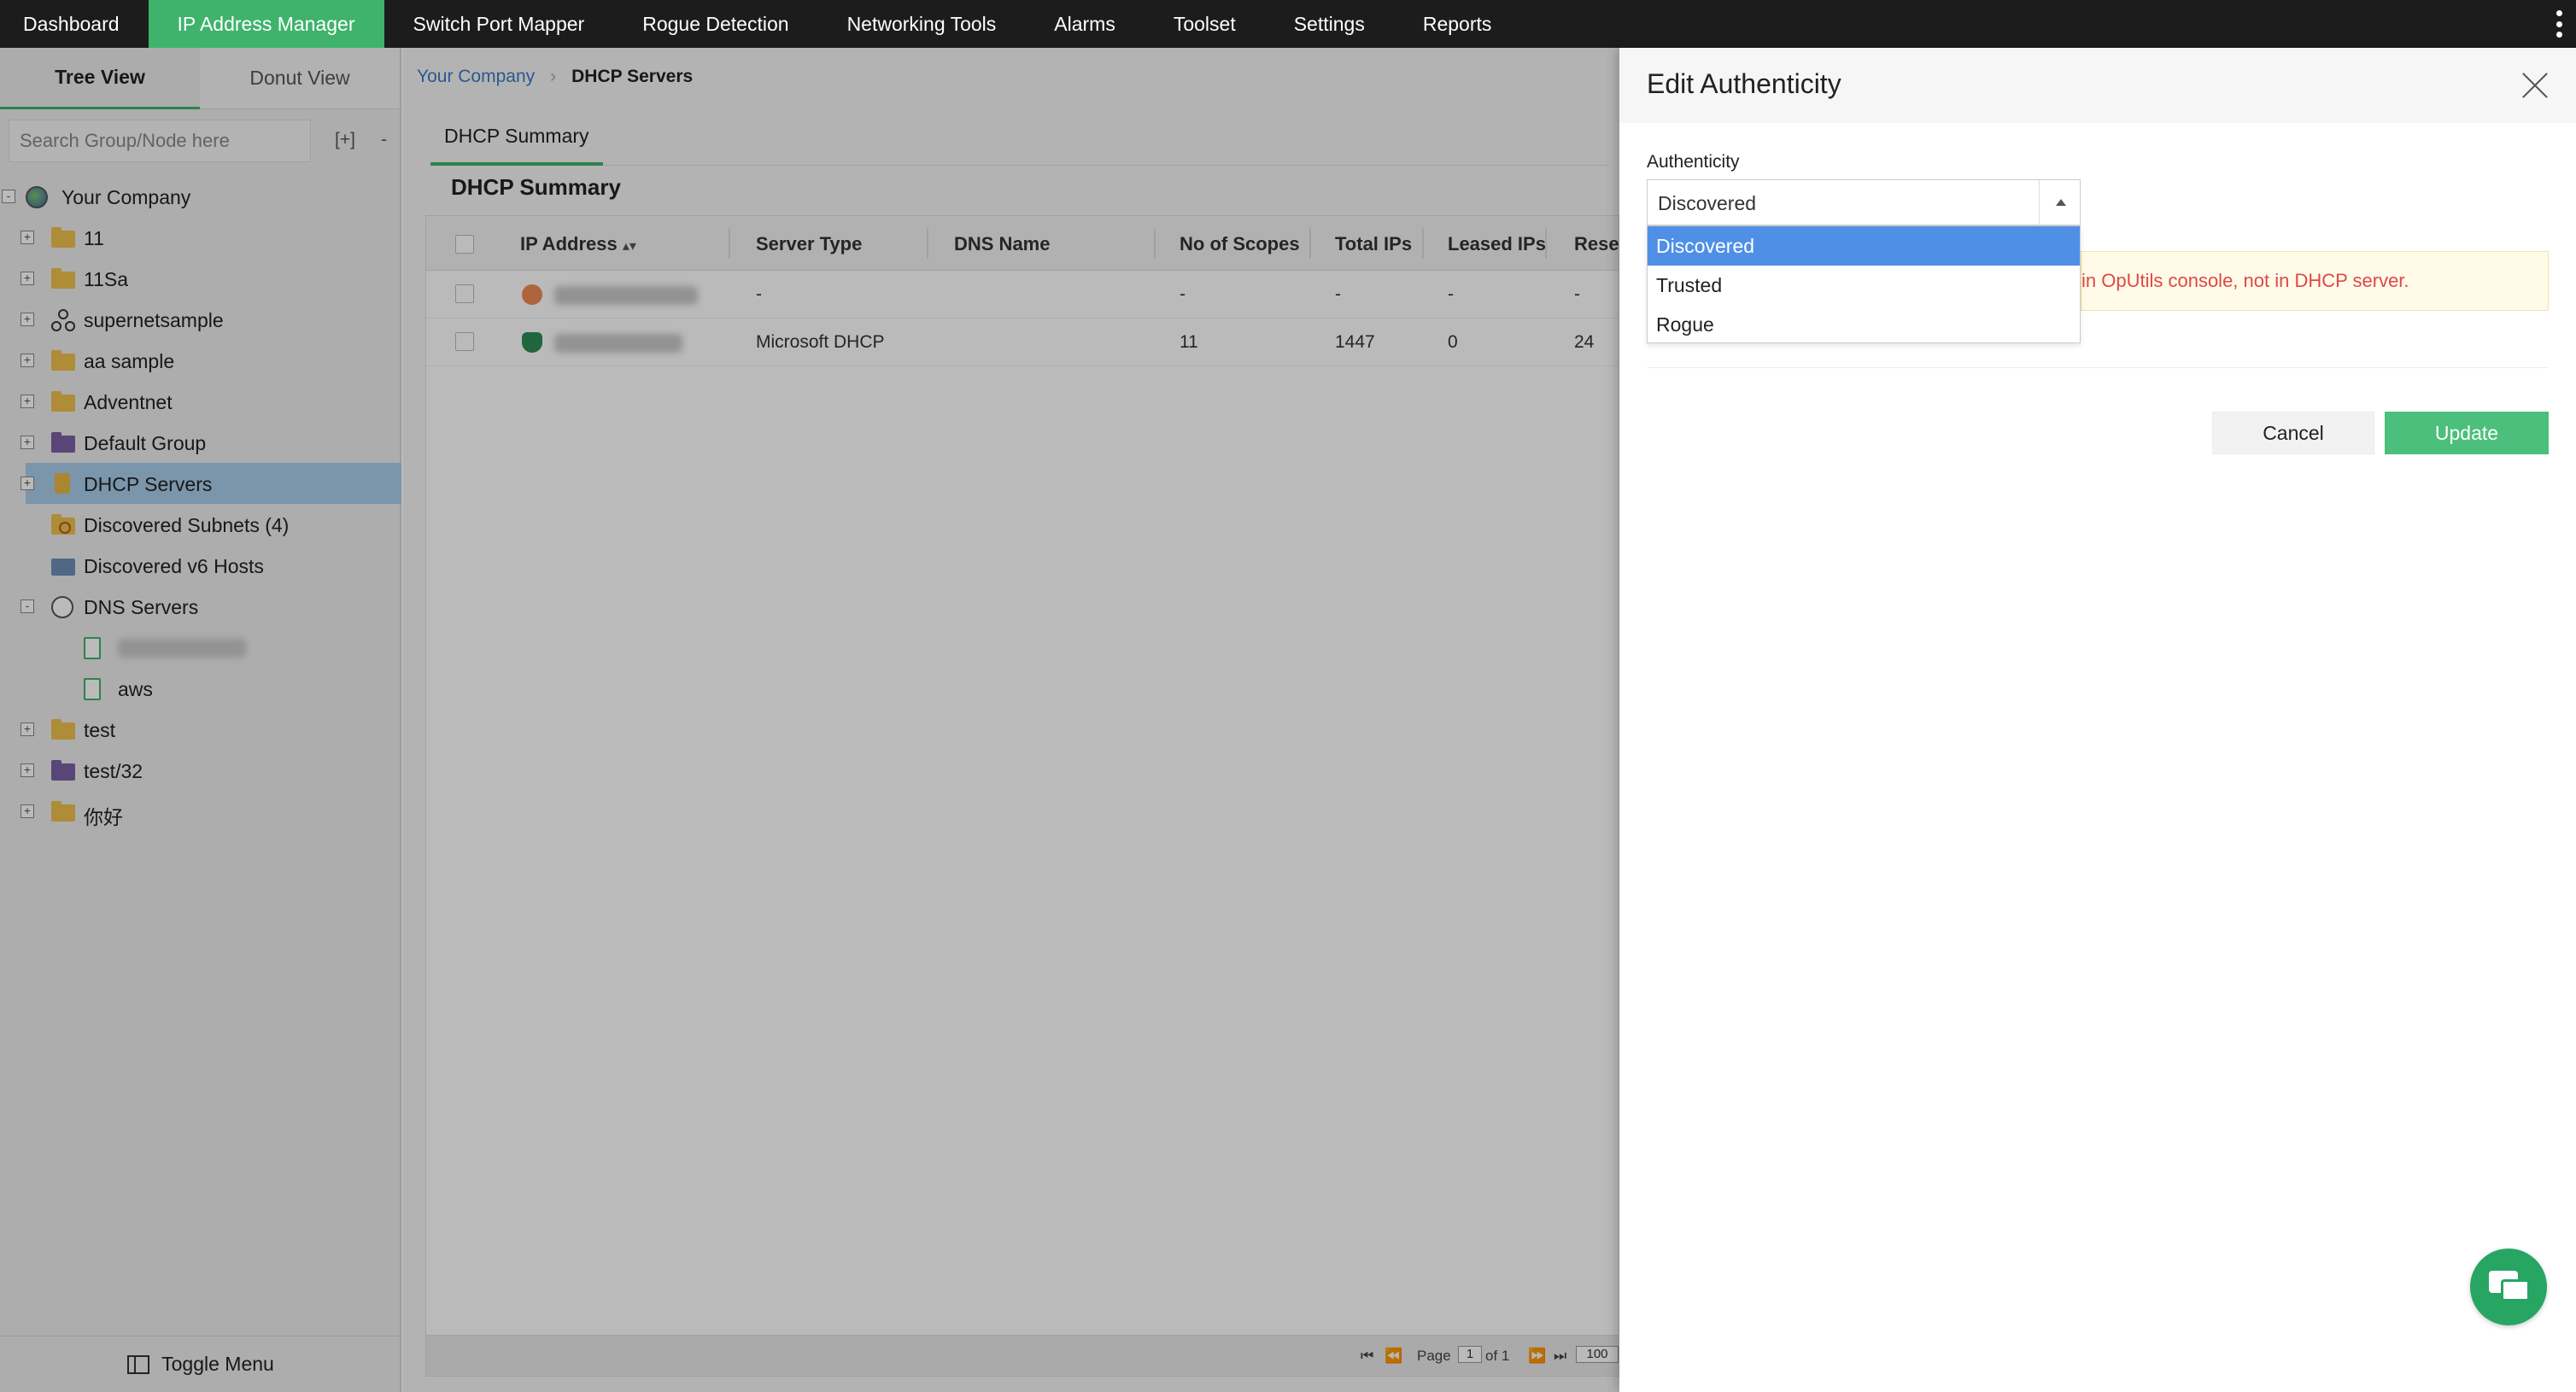 The width and height of the screenshot is (2576, 1392). What do you see at coordinates (1205, 24) in the screenshot?
I see `nav-item-toolset: Toolset` at bounding box center [1205, 24].